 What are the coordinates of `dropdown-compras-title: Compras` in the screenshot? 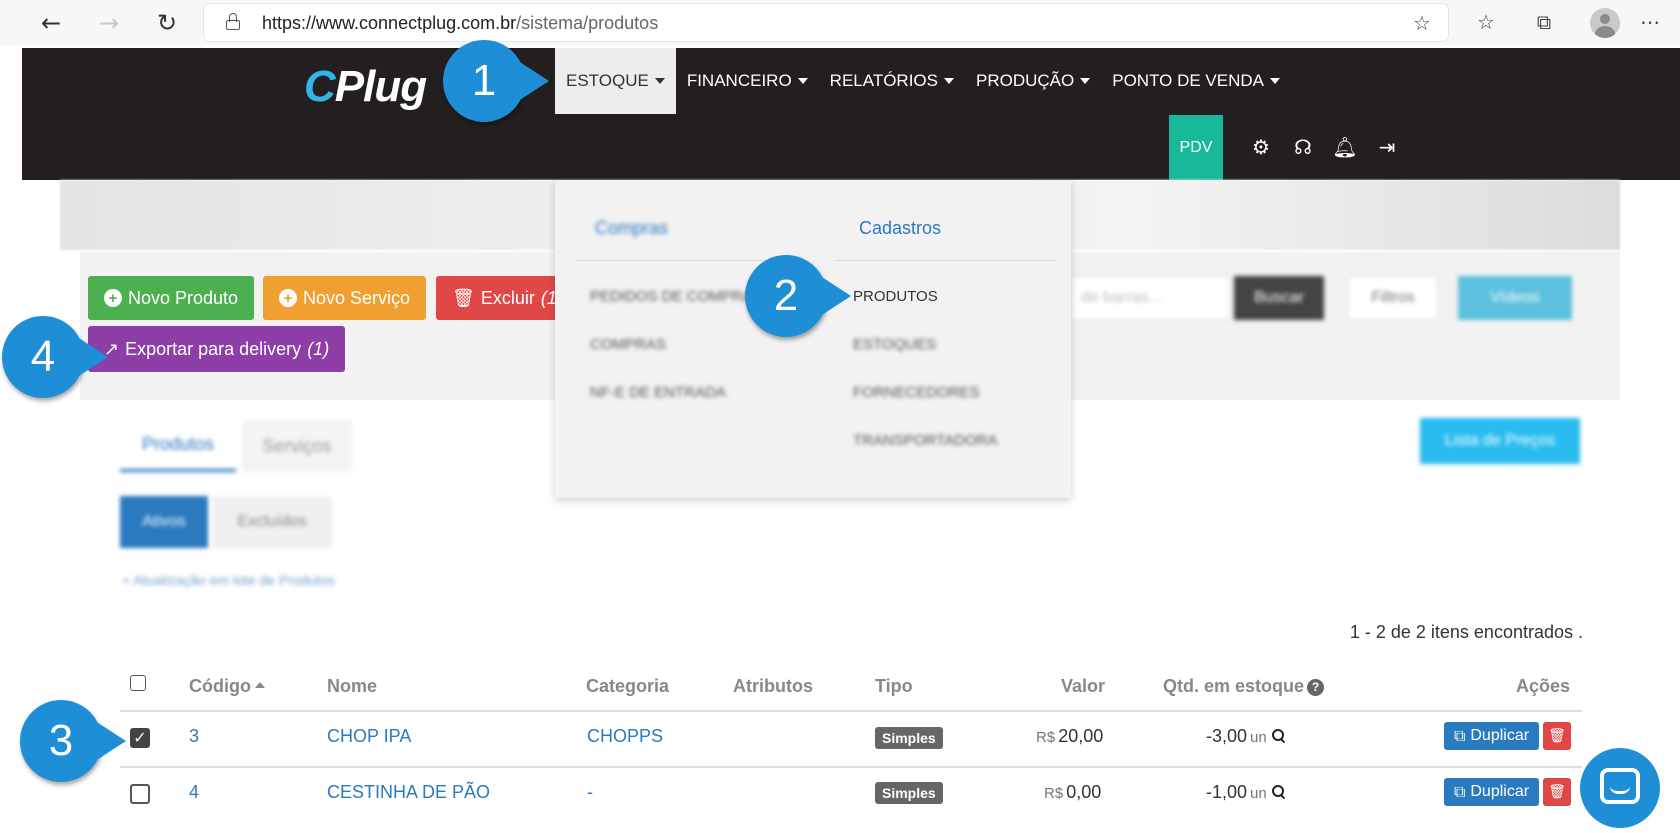 It's located at (632, 228).